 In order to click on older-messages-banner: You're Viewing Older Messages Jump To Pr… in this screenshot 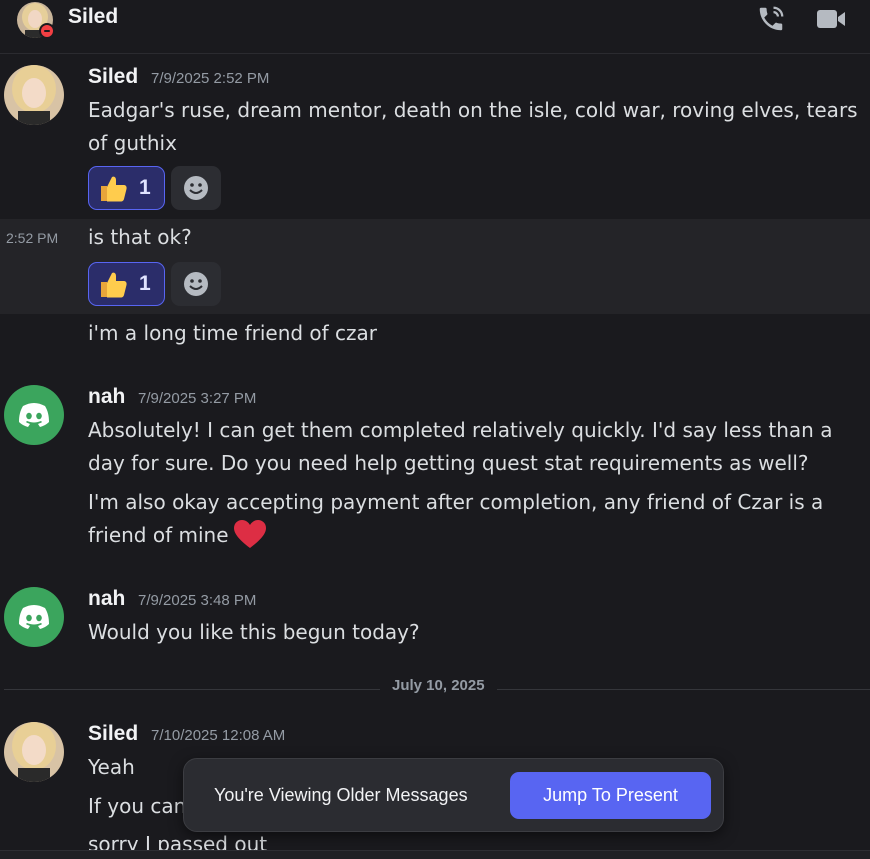, I will do `click(453, 795)`.